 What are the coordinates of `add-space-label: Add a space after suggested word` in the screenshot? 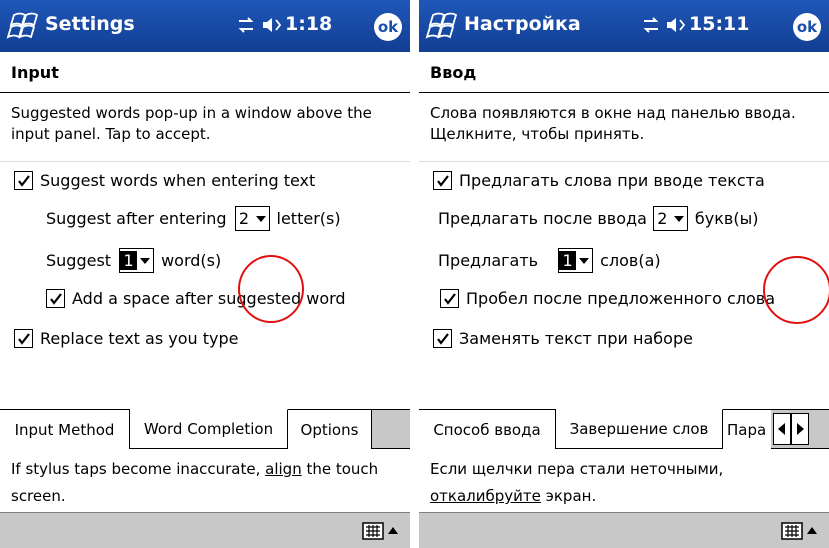 It's located at (209, 298).